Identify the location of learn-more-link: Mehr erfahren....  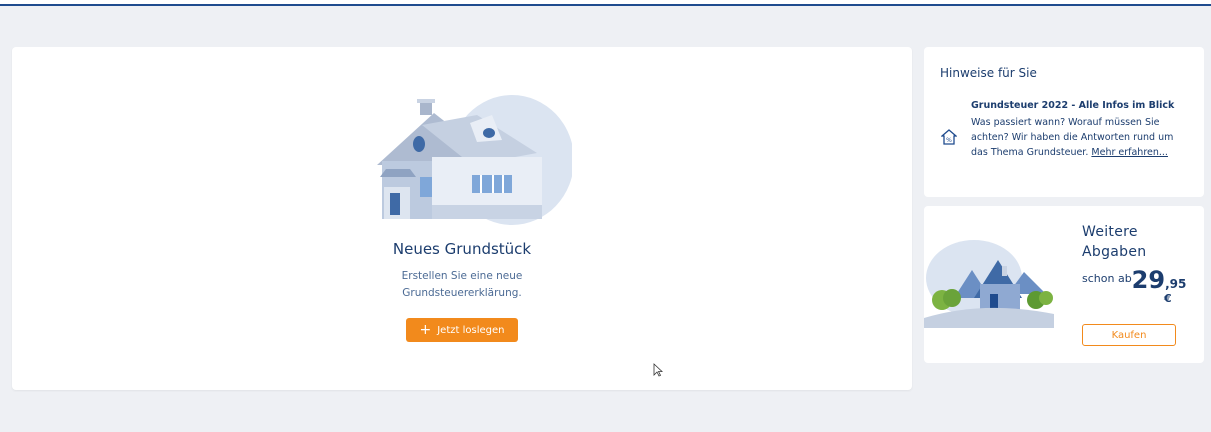
(1129, 152).